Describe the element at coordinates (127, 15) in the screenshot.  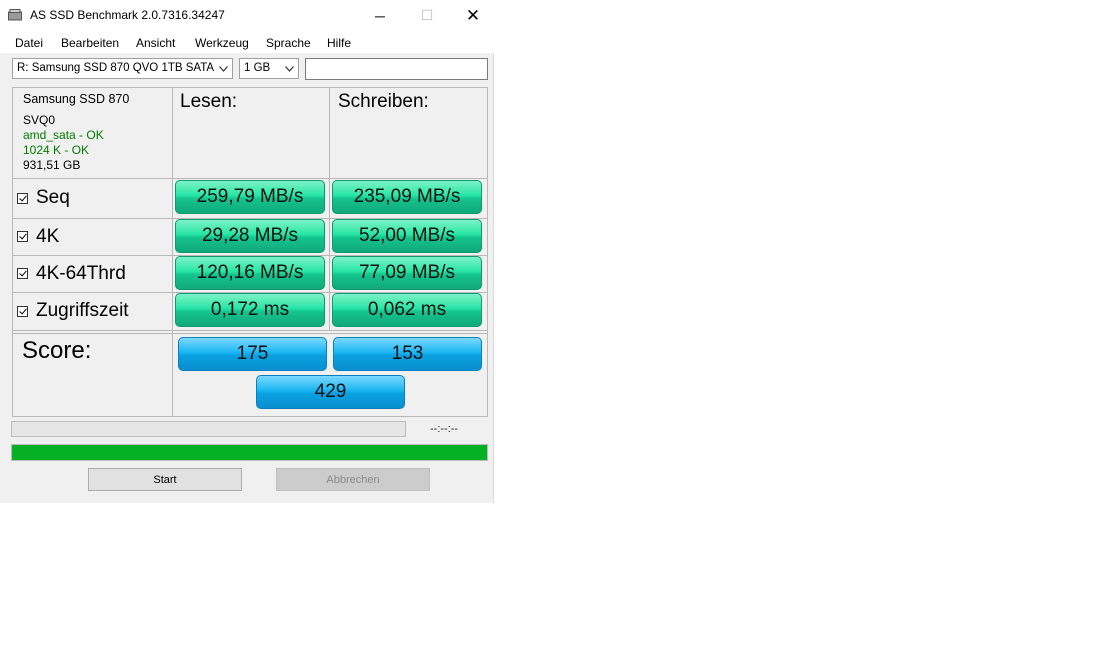
I see `window-title: AS SSD Benchmark 2.0.7316.34247` at that location.